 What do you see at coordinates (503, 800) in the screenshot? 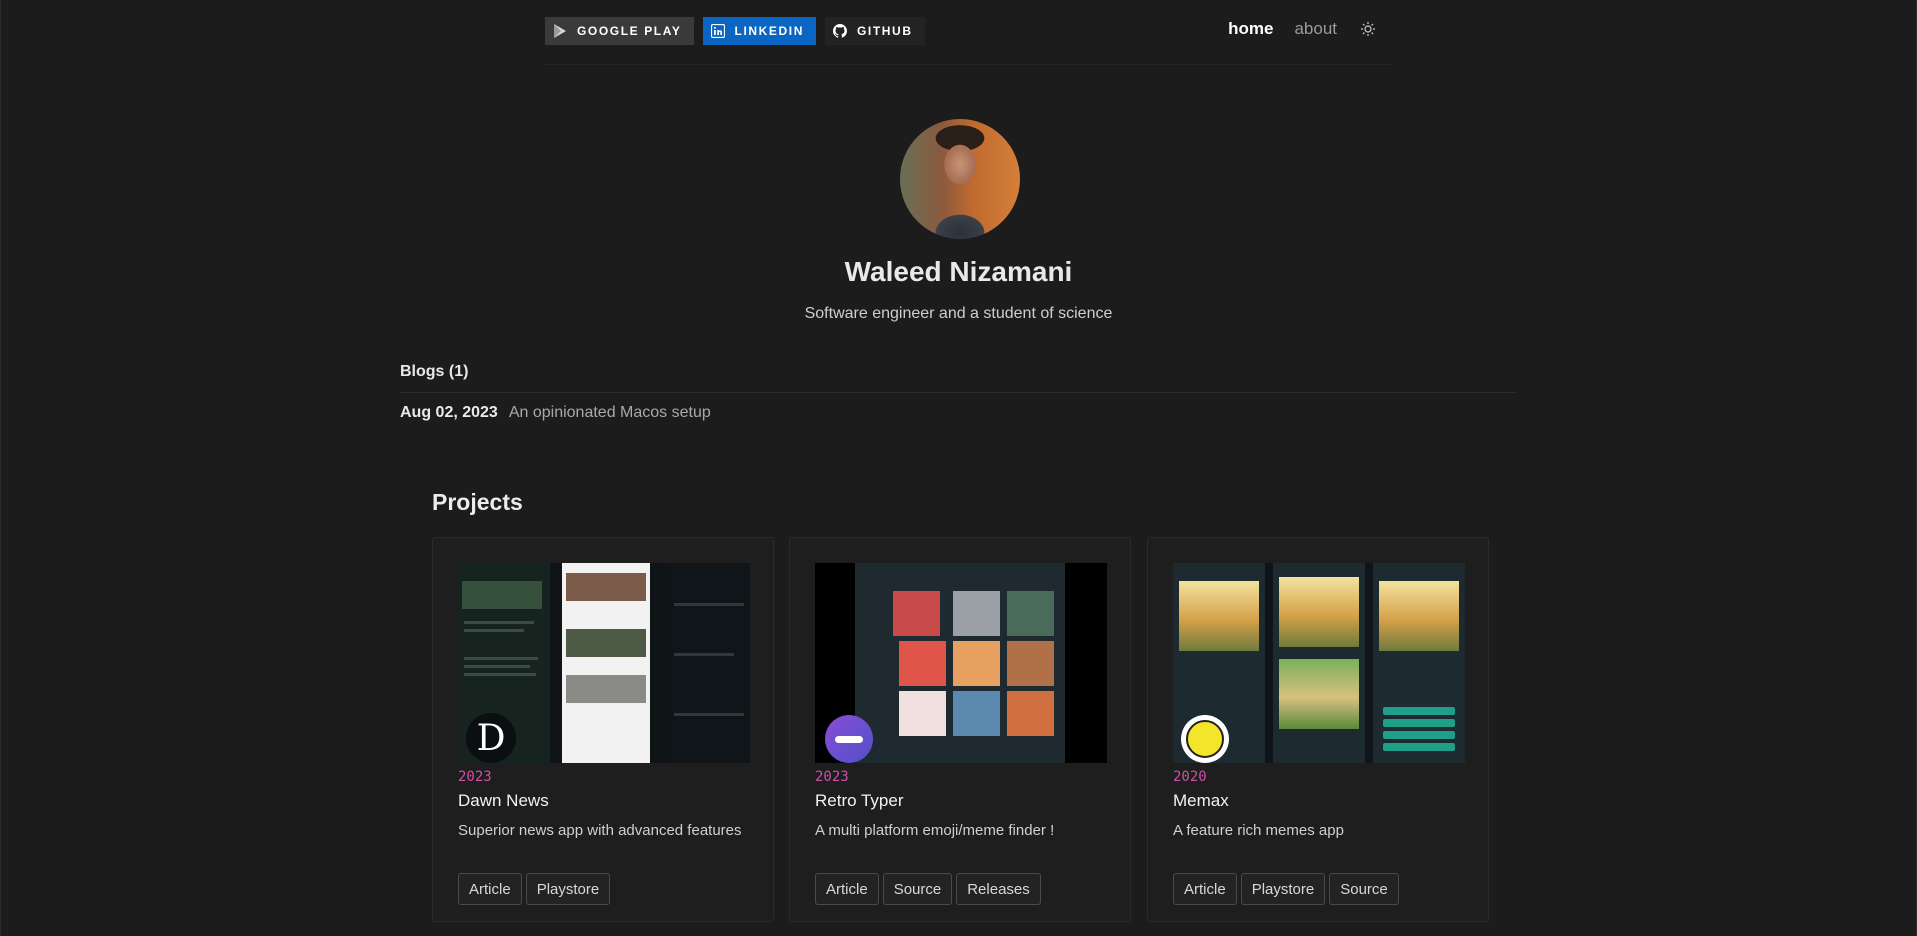
I see `project-title: Dawn News` at bounding box center [503, 800].